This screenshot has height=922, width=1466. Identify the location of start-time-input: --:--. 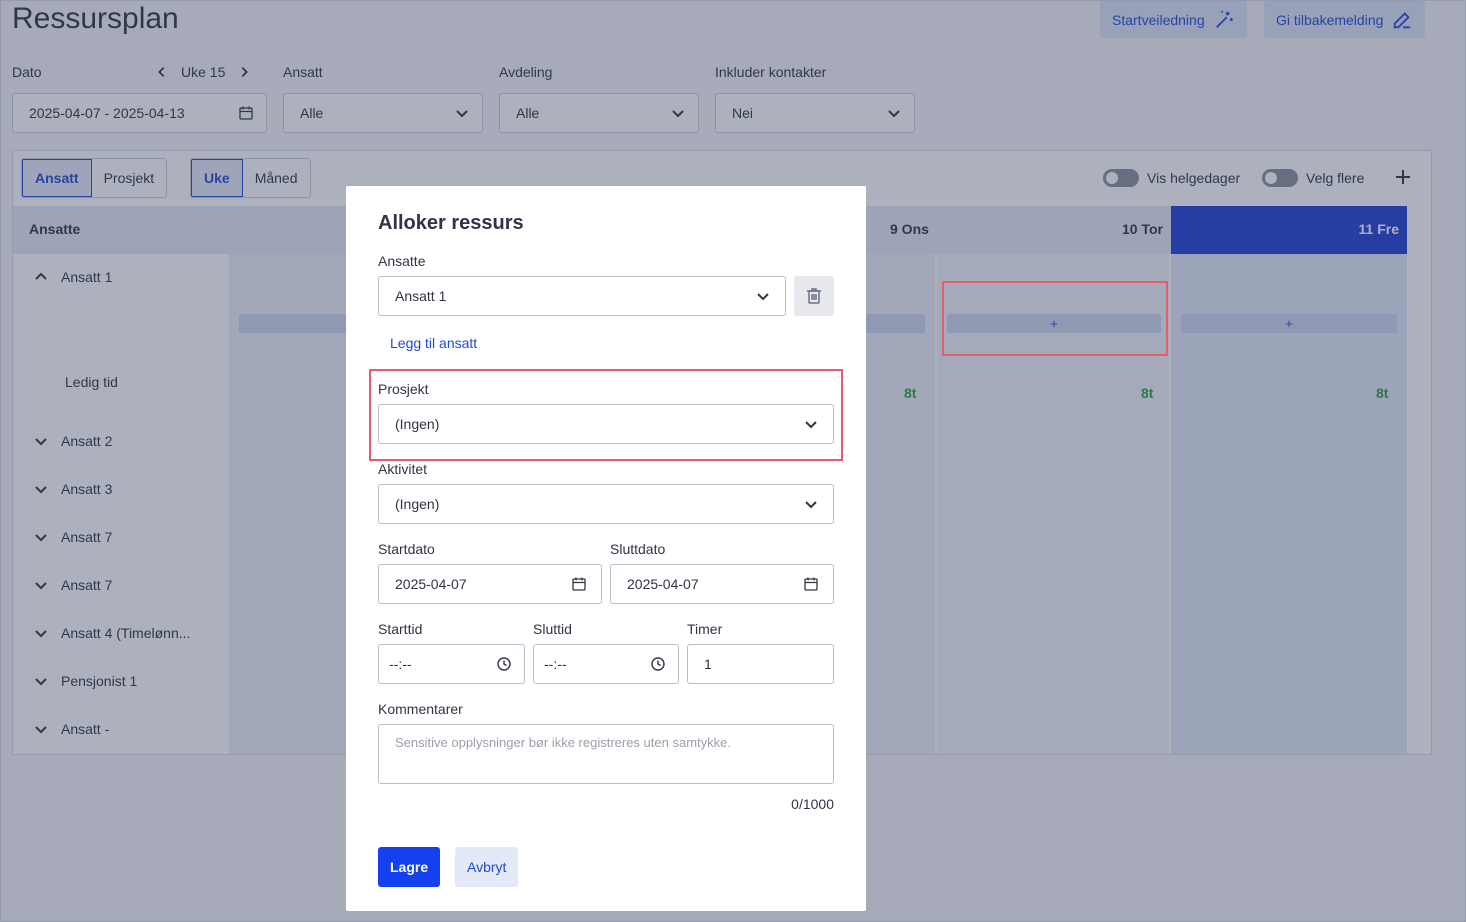
(451, 664).